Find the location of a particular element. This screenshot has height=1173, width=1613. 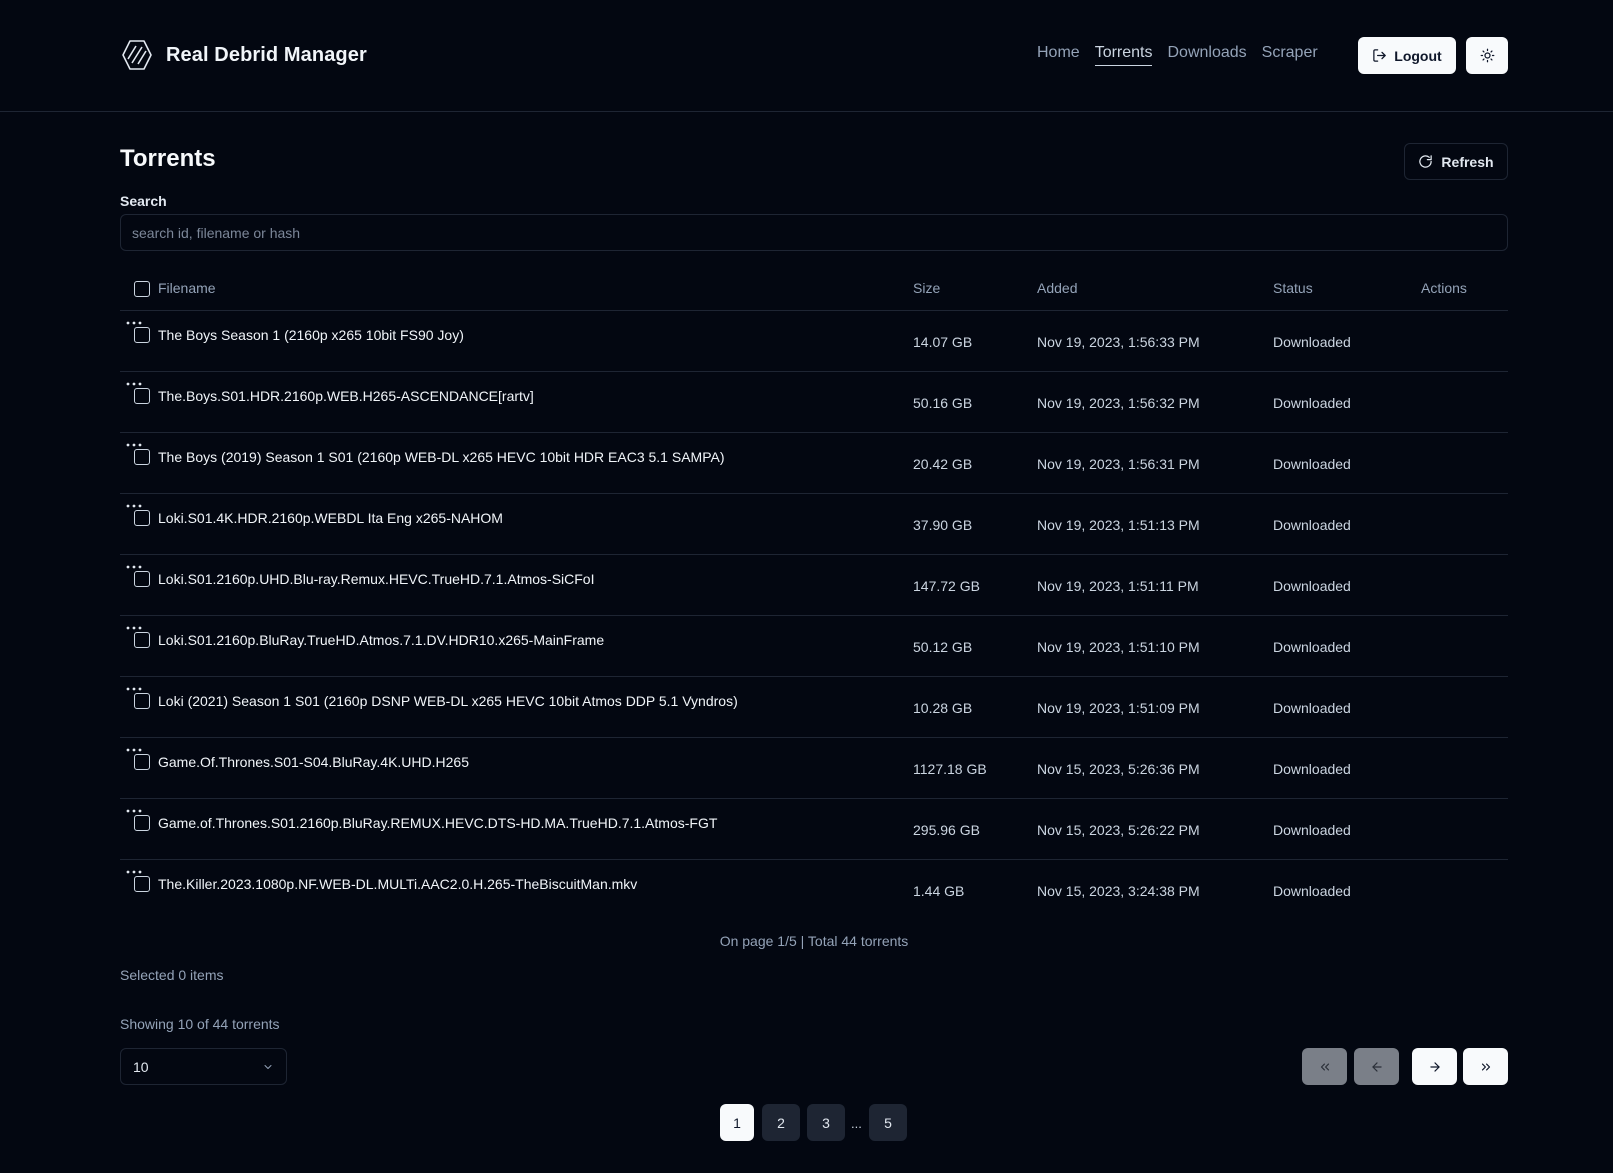

previous-page-button is located at coordinates (1376, 1066).